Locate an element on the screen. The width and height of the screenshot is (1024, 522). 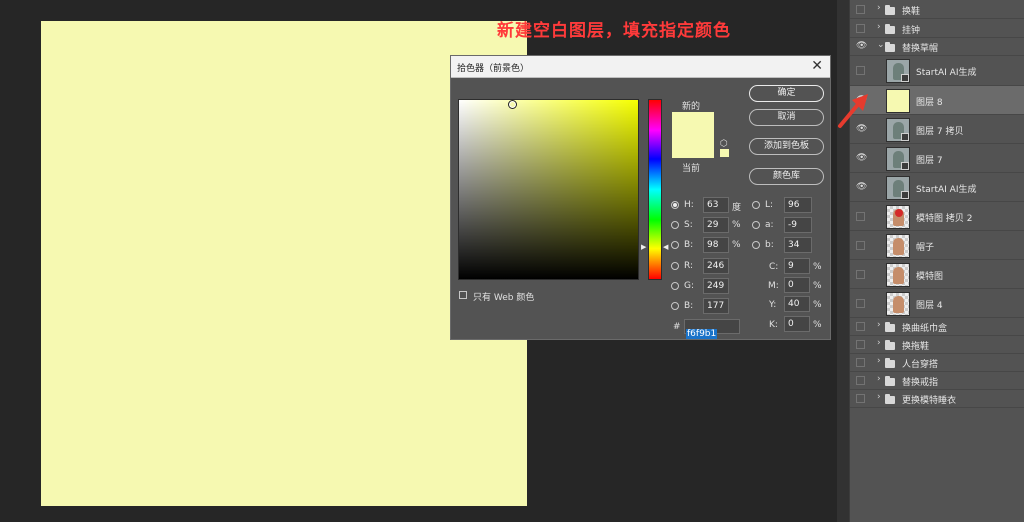
cyan-unit: % is located at coordinates (817, 267).